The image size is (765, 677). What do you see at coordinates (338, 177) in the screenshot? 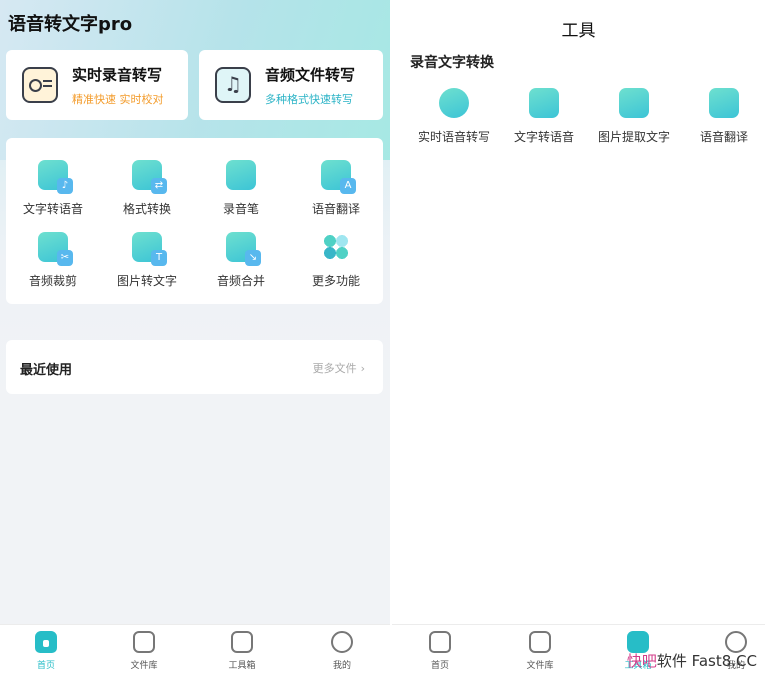
I see `translate-icon: A` at bounding box center [338, 177].